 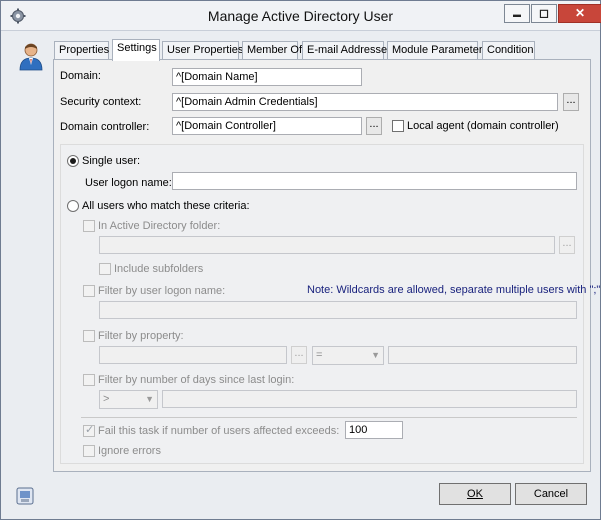 I want to click on filter-logon-field, so click(x=338, y=310).